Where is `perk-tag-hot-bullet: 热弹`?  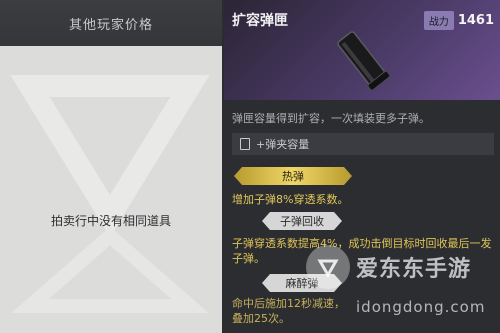
perk-tag-hot-bullet: 热弹 is located at coordinates (293, 176).